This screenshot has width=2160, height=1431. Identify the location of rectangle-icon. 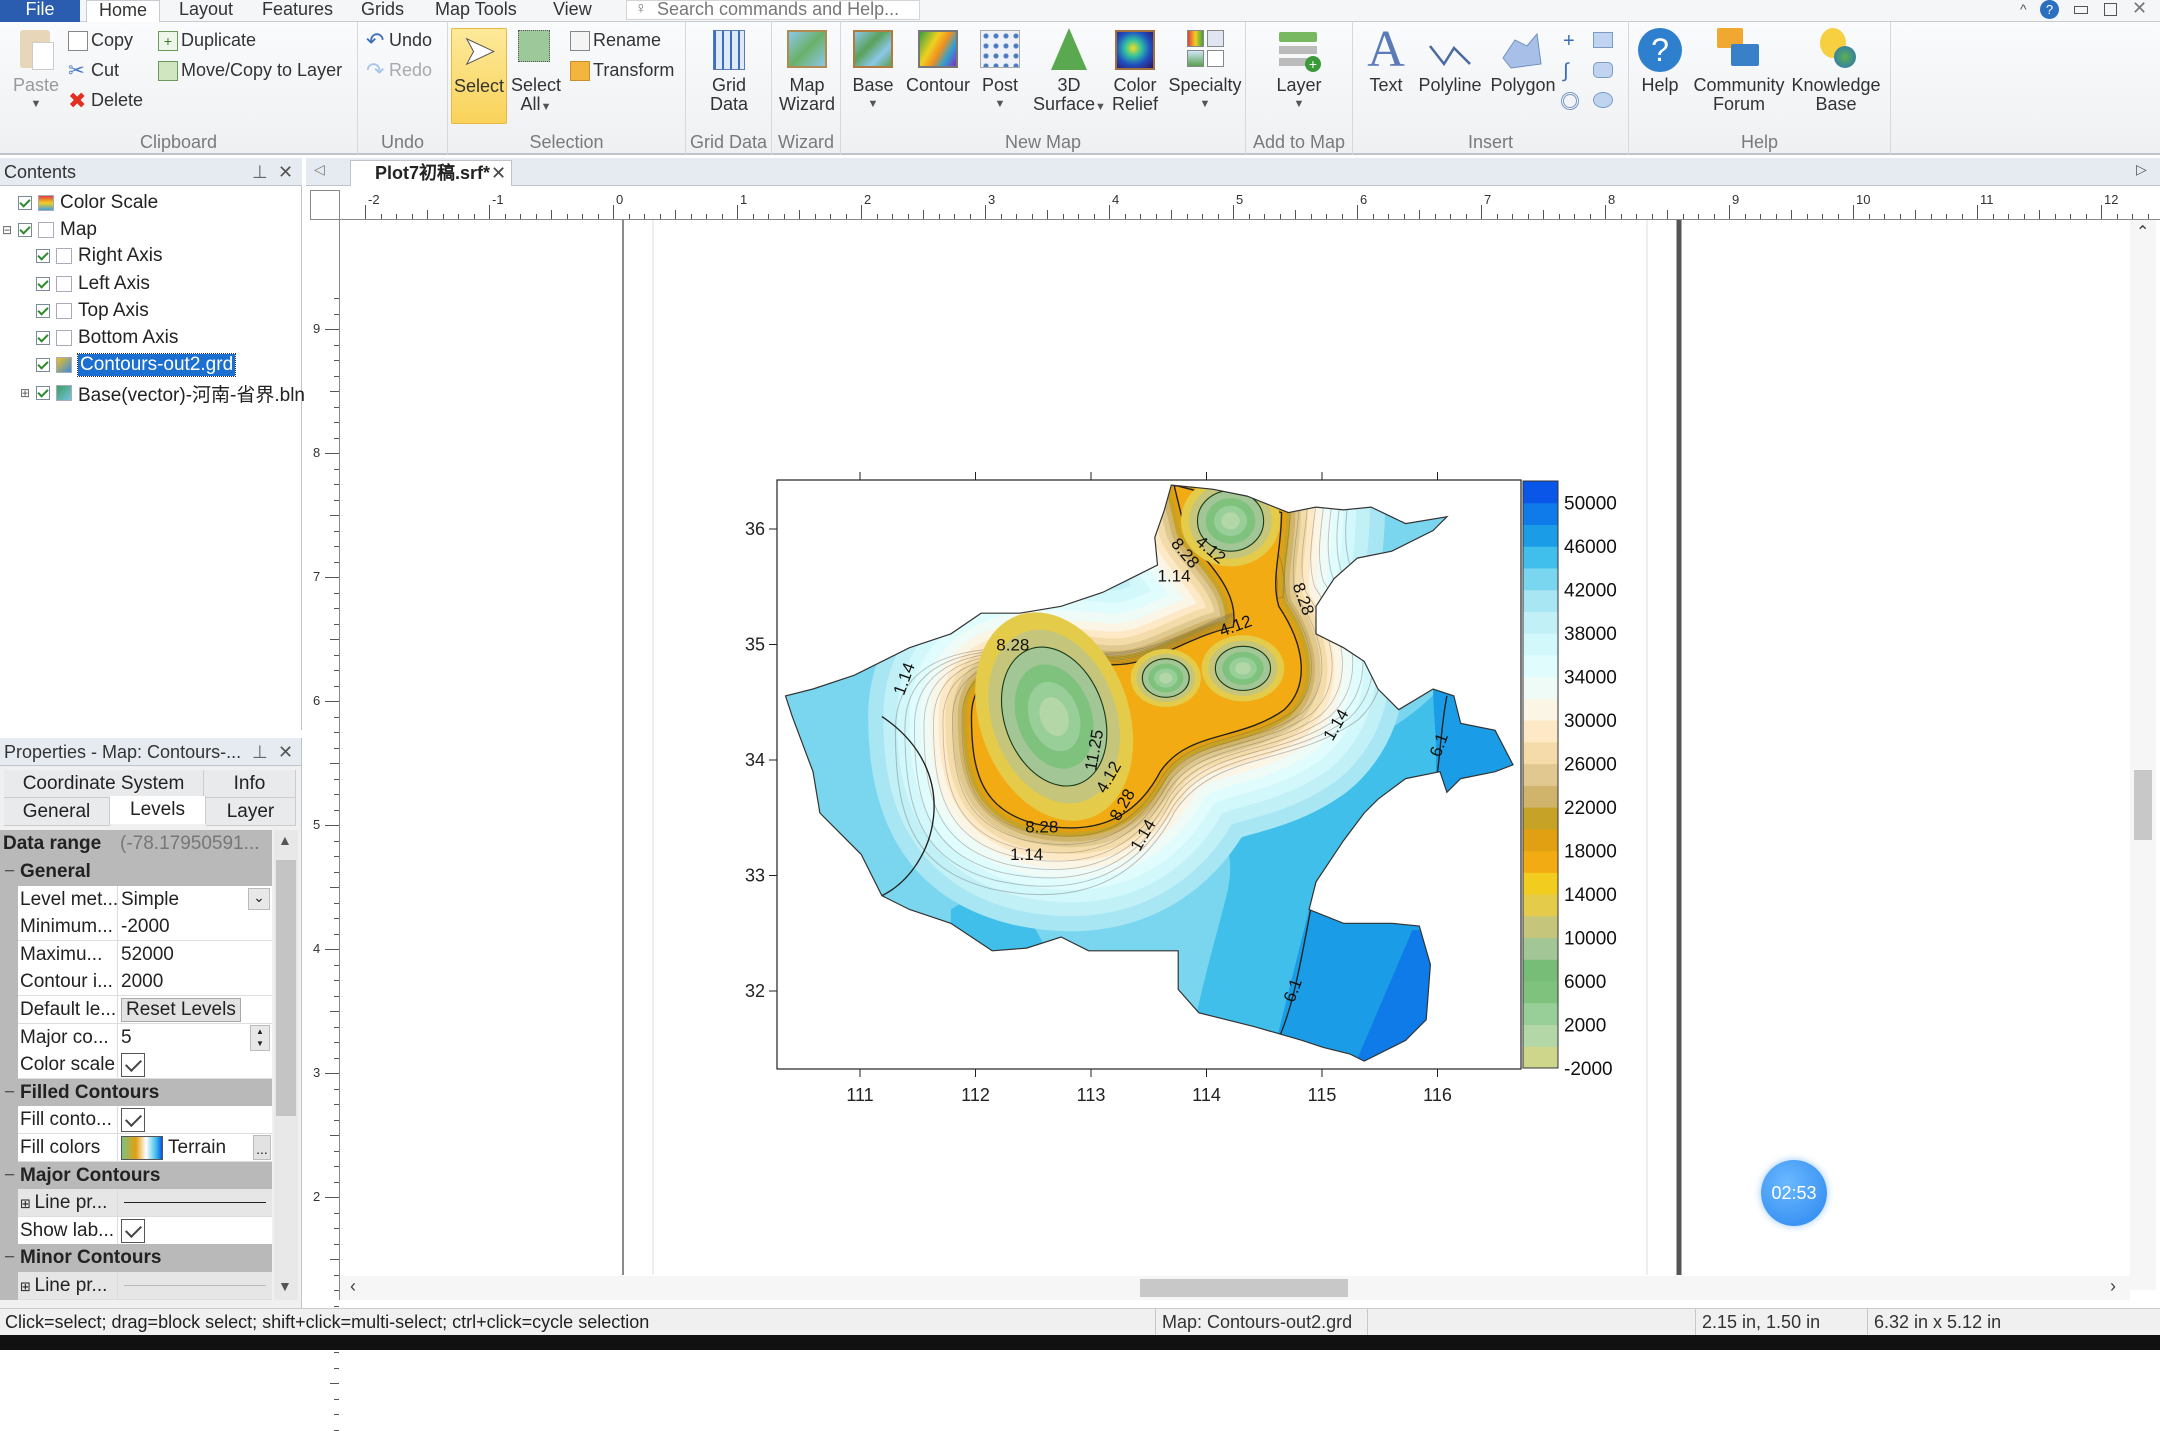
(1603, 40).